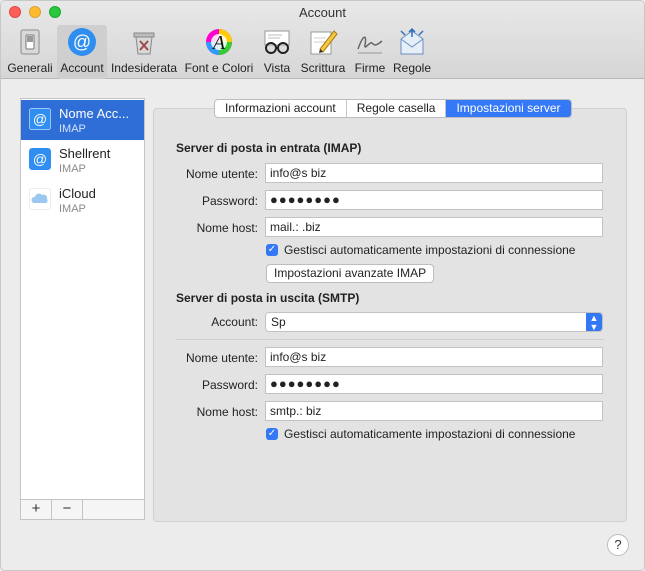 This screenshot has height=571, width=645. Describe the element at coordinates (30, 42) in the screenshot. I see `switch-icon` at that location.